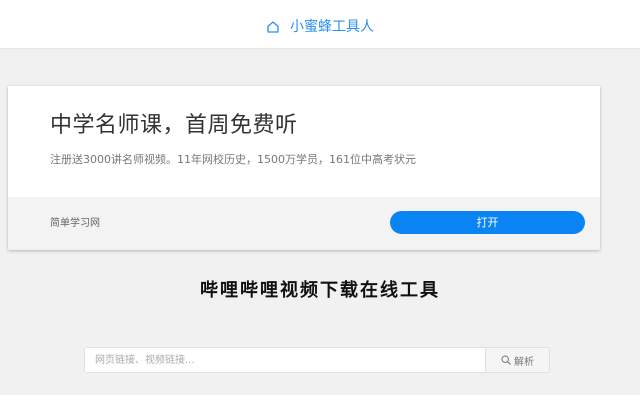 This screenshot has height=395, width=640. What do you see at coordinates (273, 27) in the screenshot?
I see `home-icon` at bounding box center [273, 27].